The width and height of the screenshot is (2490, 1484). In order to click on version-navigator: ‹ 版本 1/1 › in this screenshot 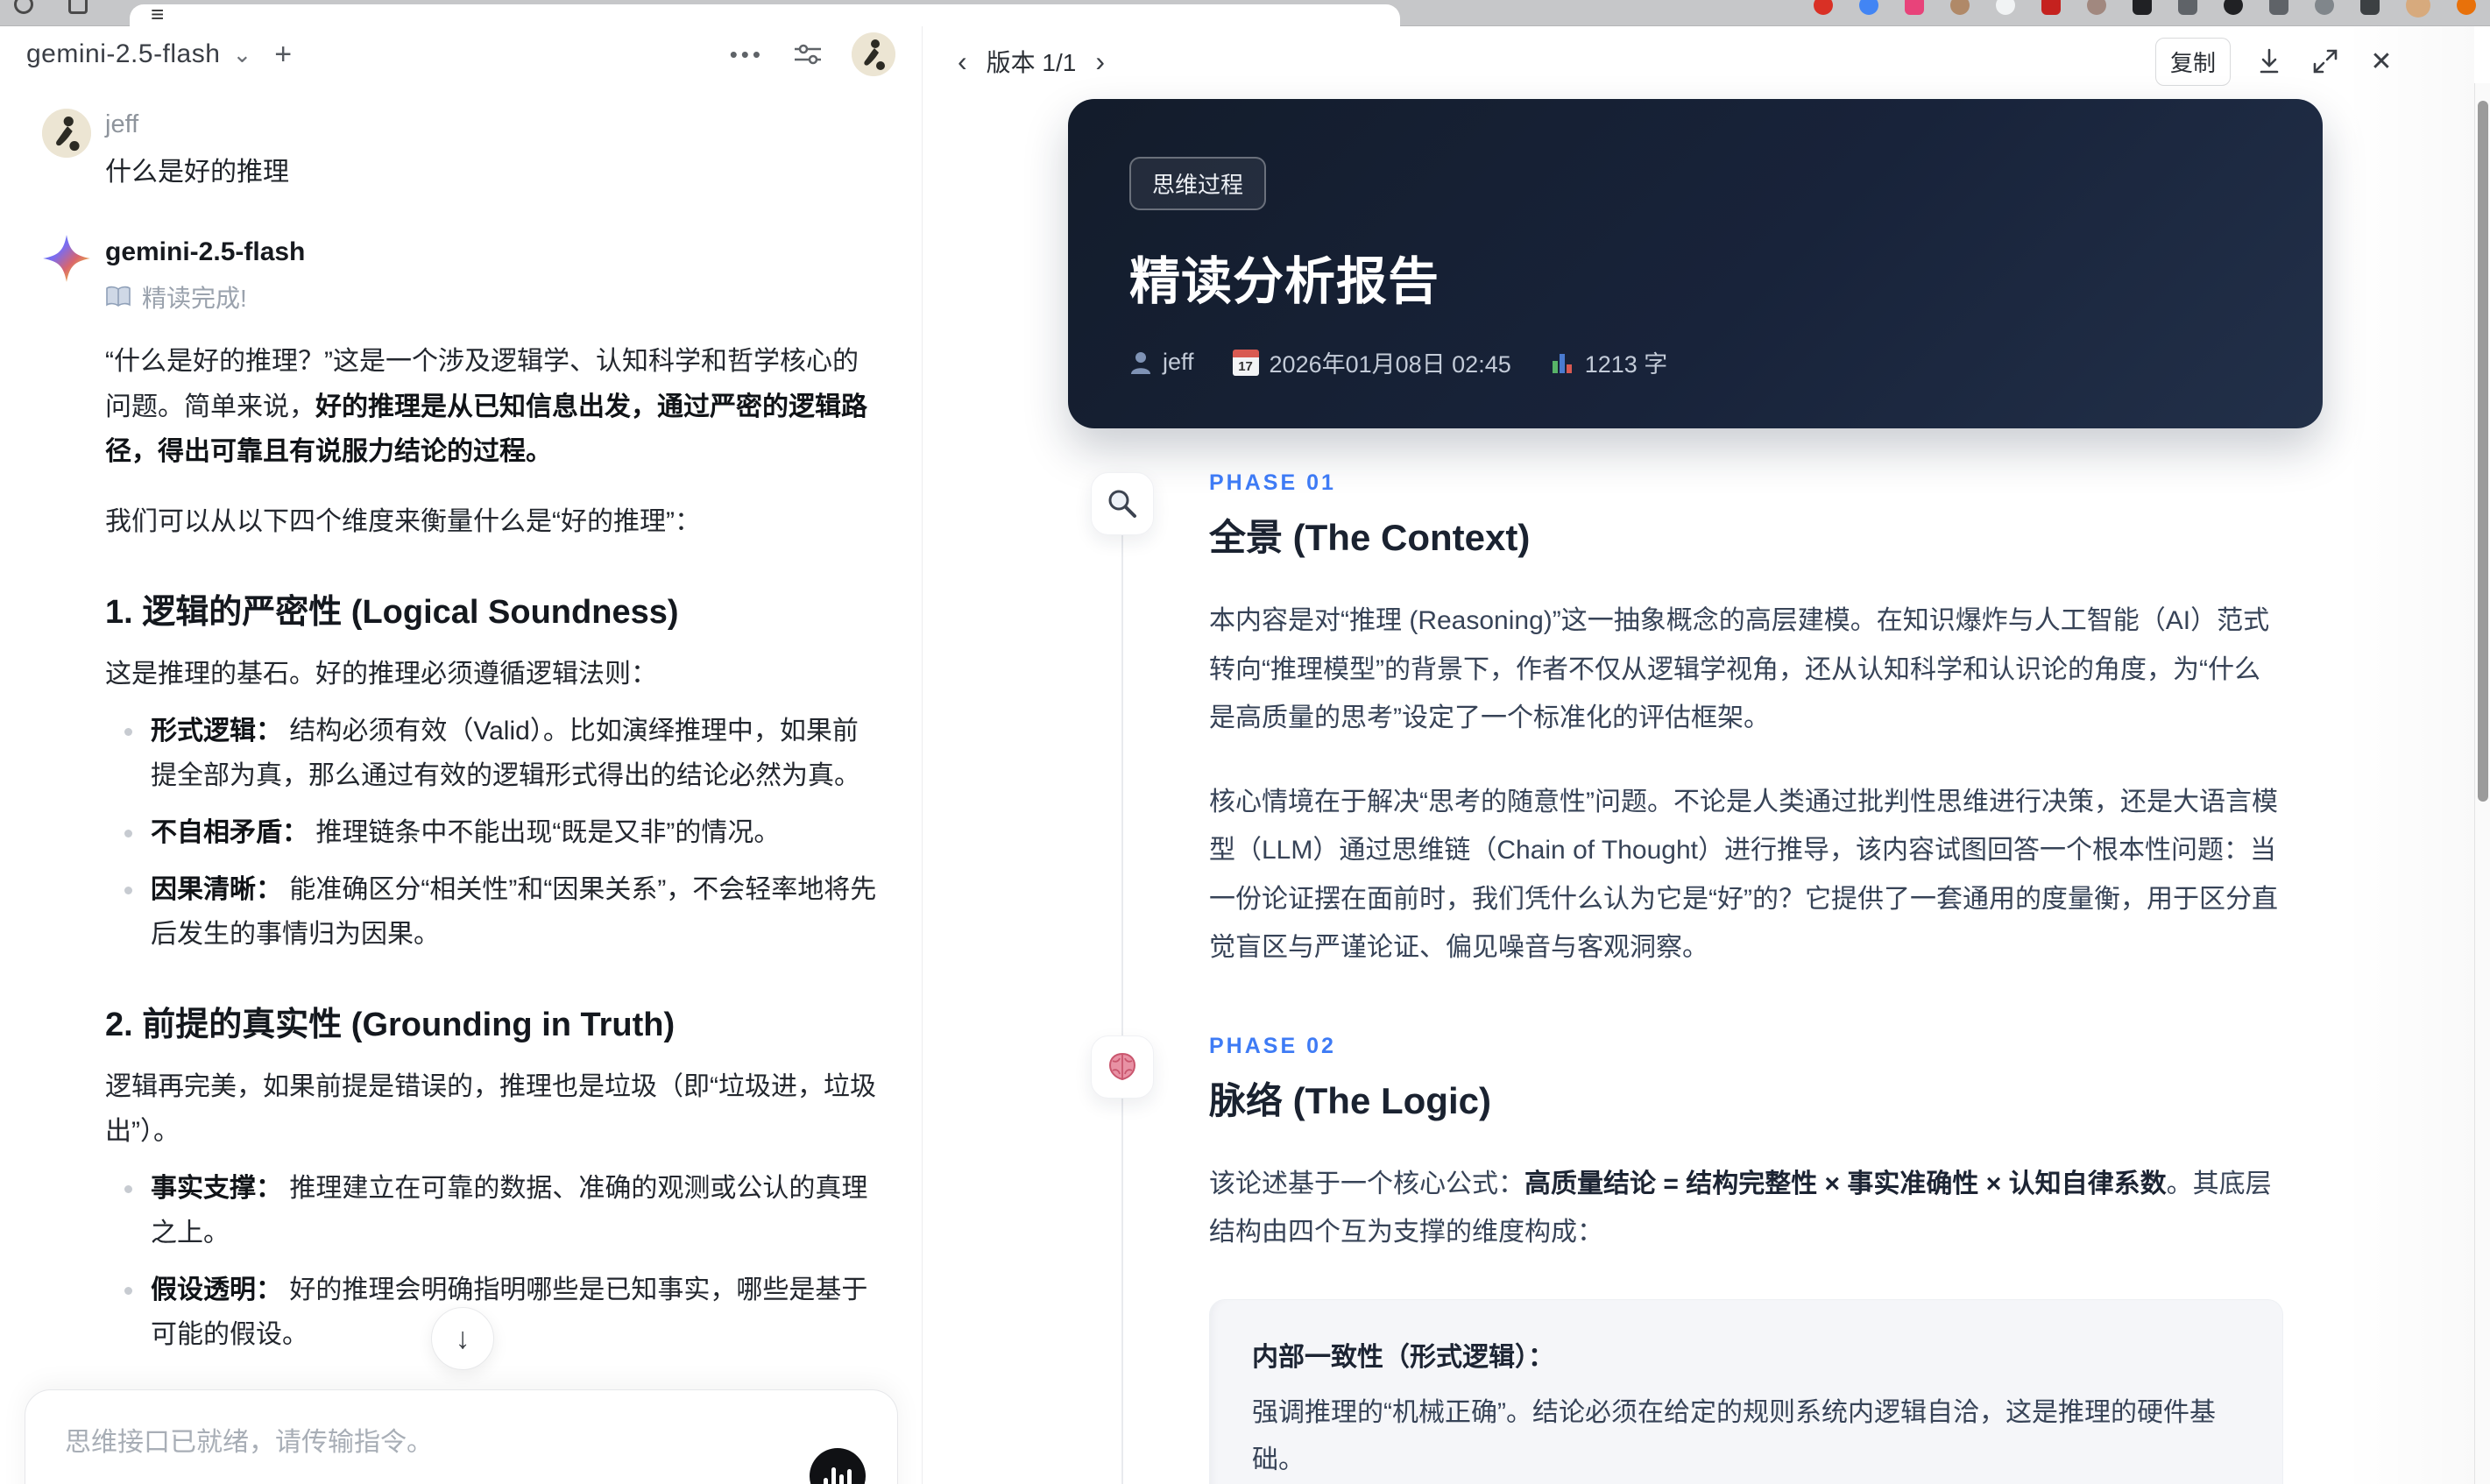, I will do `click(1031, 61)`.